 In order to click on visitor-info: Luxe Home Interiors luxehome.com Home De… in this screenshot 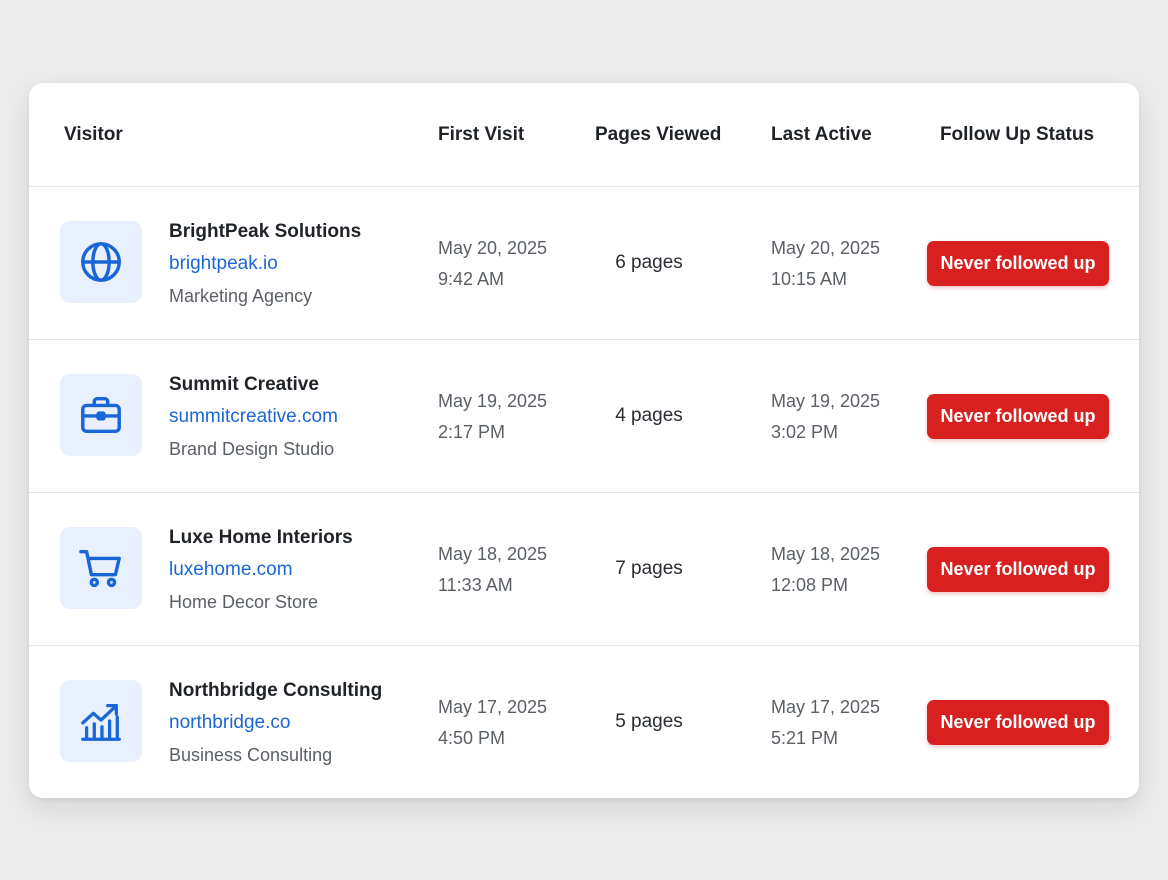, I will do `click(261, 570)`.